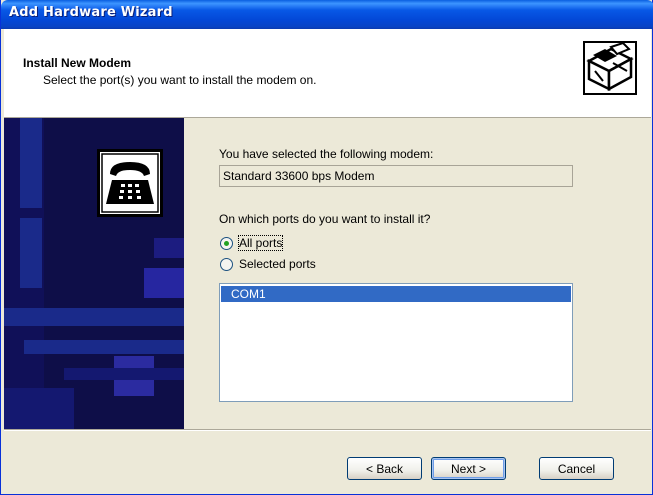 This screenshot has width=653, height=495. I want to click on title-bar: Add Hardware Wizard, so click(327, 14).